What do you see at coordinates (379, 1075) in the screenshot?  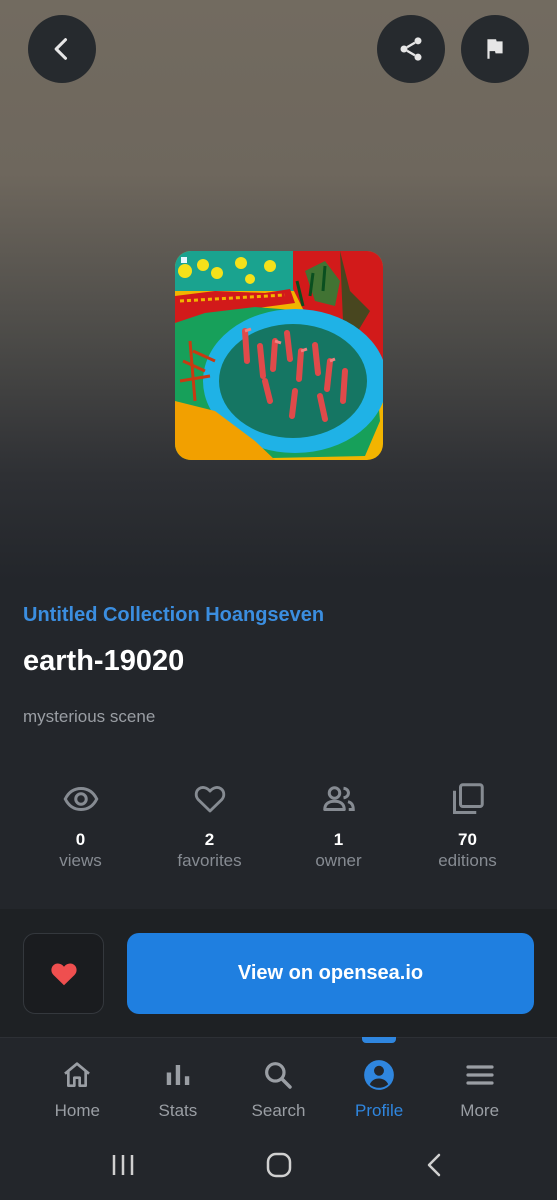 I see `account-circle-icon` at bounding box center [379, 1075].